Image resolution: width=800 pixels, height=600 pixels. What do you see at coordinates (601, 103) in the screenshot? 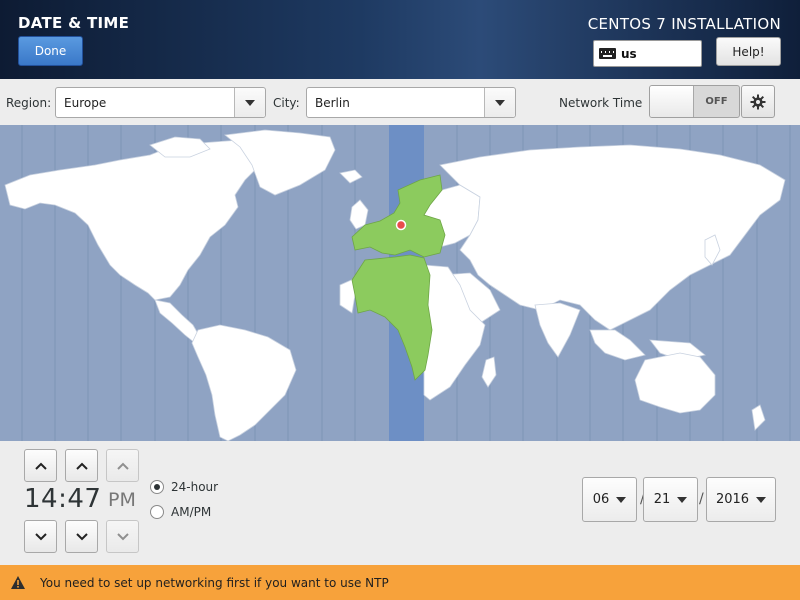
I see `network-time-label: Network Time` at bounding box center [601, 103].